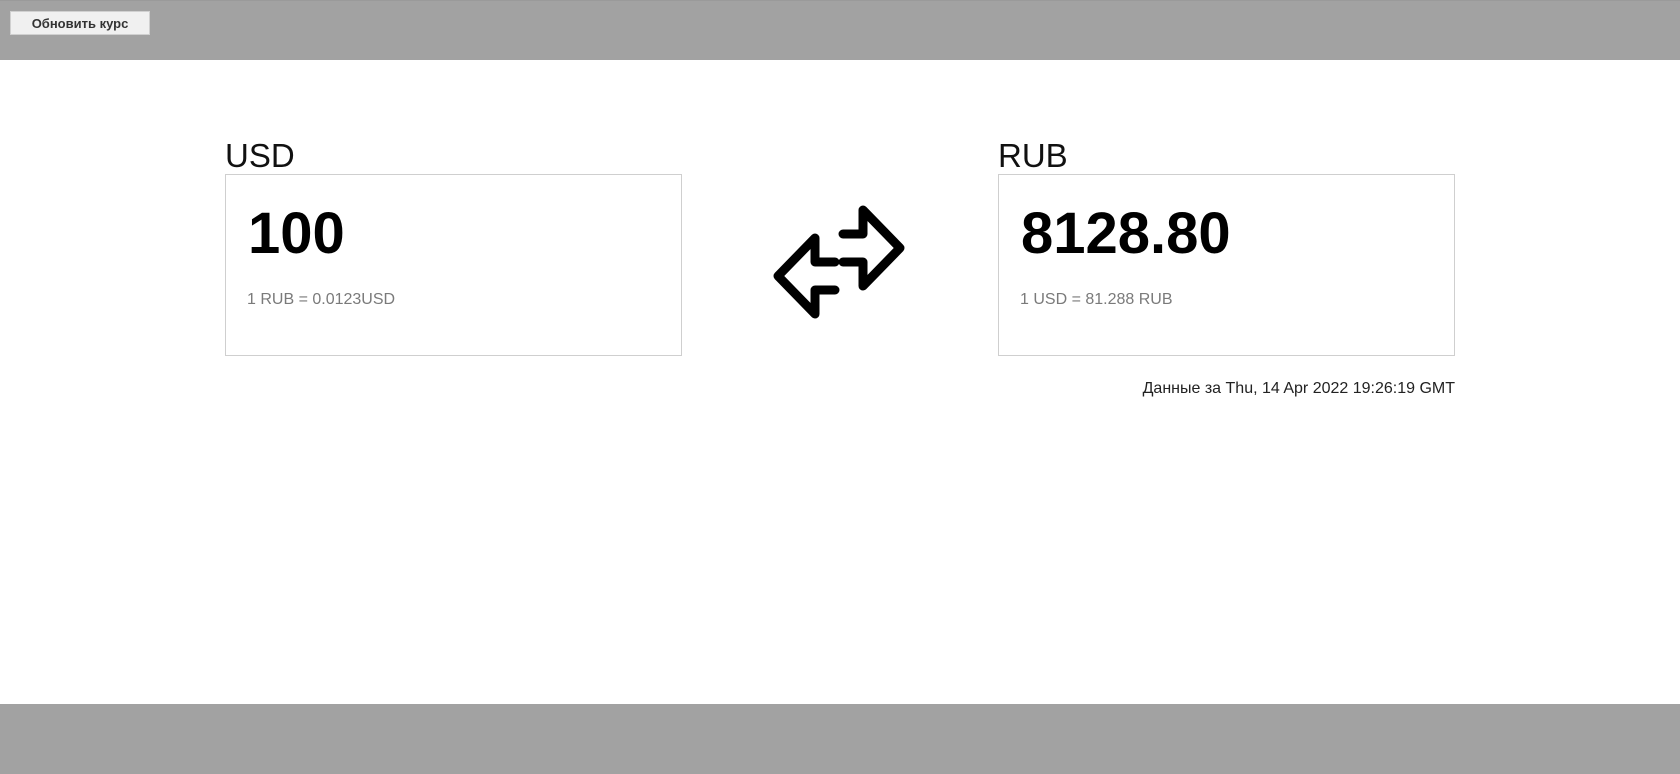 The height and width of the screenshot is (774, 1680). Describe the element at coordinates (296, 234) in the screenshot. I see `from-amount-input: 100` at that location.